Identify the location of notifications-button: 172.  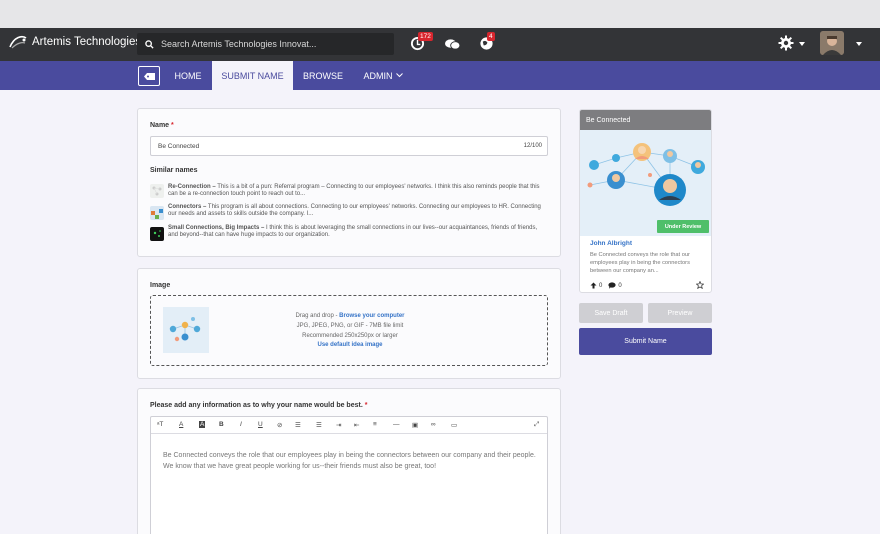
(421, 44).